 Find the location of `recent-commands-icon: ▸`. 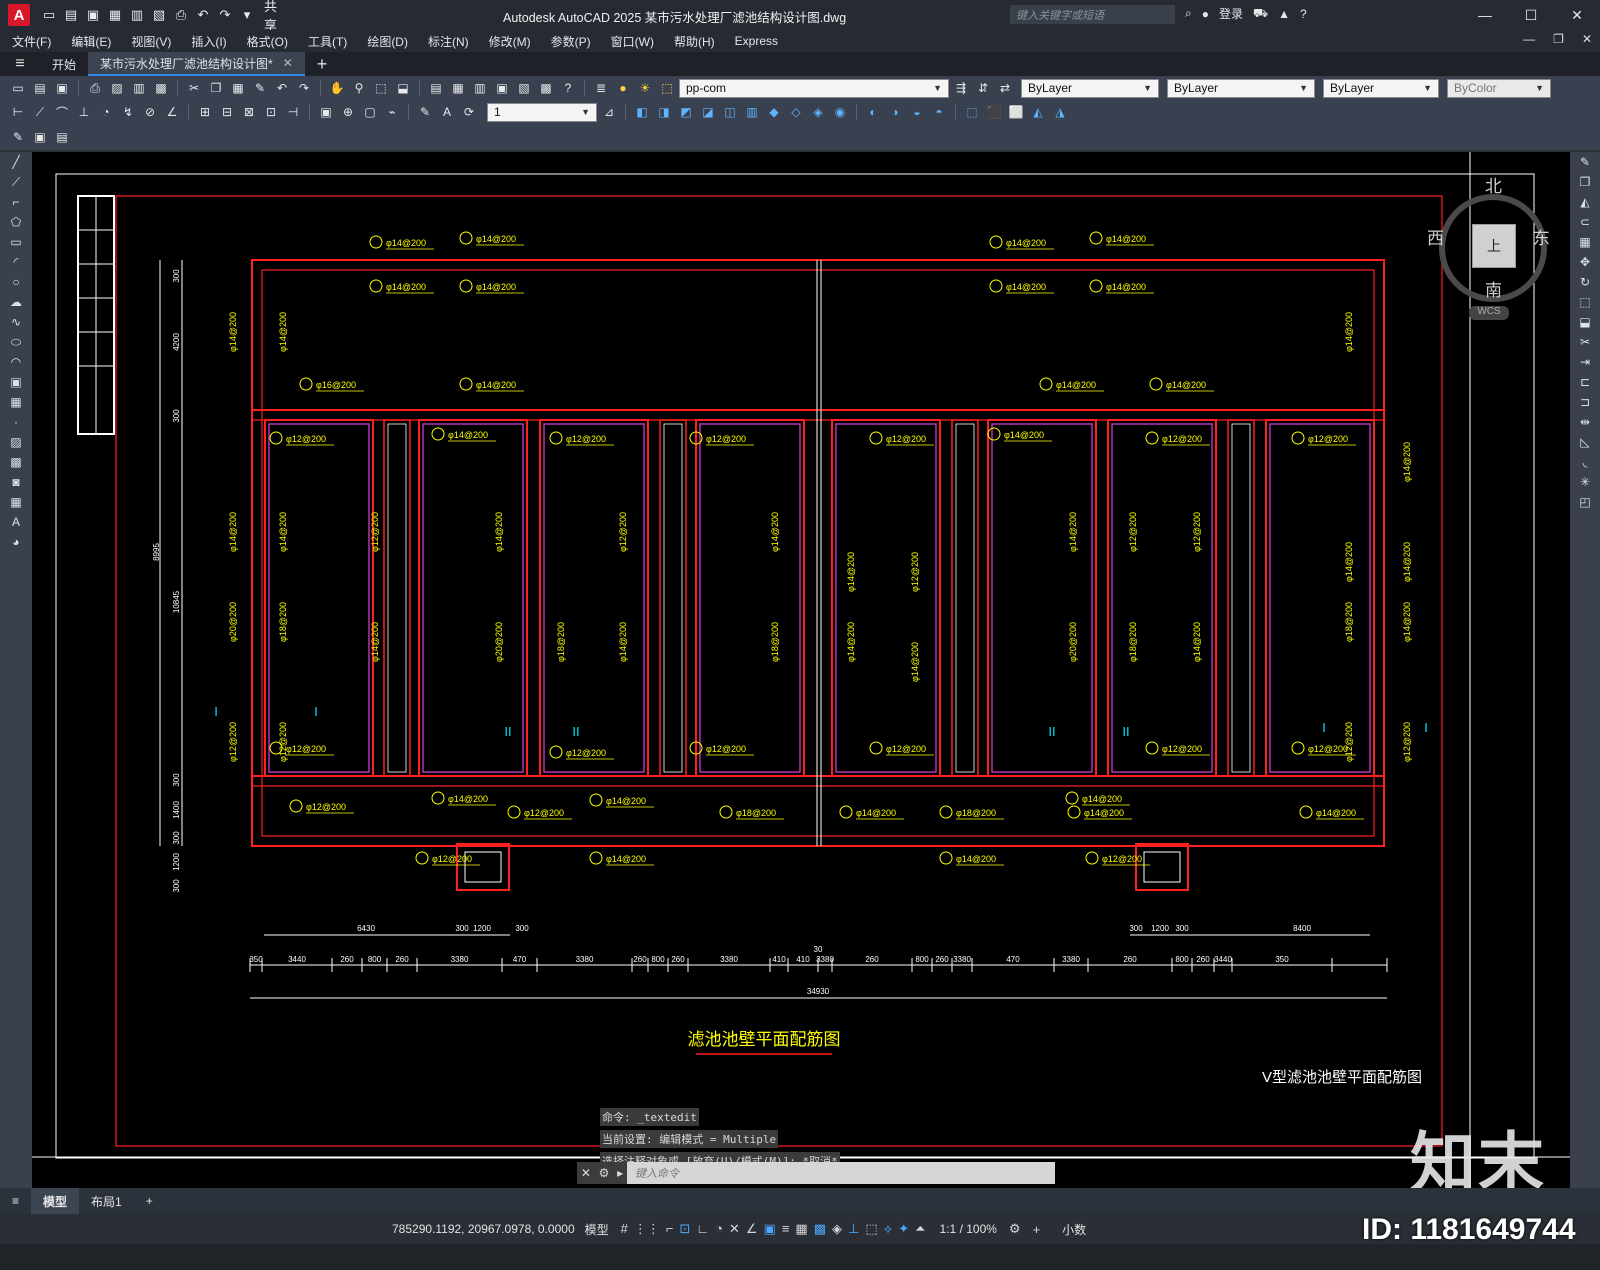

recent-commands-icon: ▸ is located at coordinates (620, 1173).